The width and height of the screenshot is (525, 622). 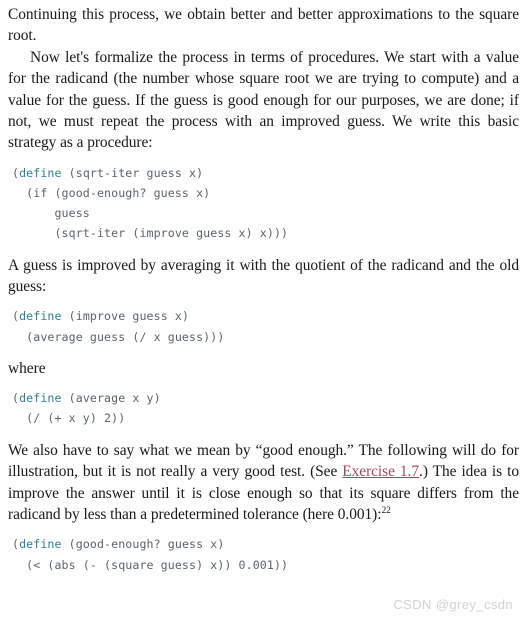 What do you see at coordinates (453, 604) in the screenshot?
I see `watermark-csdn: CSDN @grey_csdn` at bounding box center [453, 604].